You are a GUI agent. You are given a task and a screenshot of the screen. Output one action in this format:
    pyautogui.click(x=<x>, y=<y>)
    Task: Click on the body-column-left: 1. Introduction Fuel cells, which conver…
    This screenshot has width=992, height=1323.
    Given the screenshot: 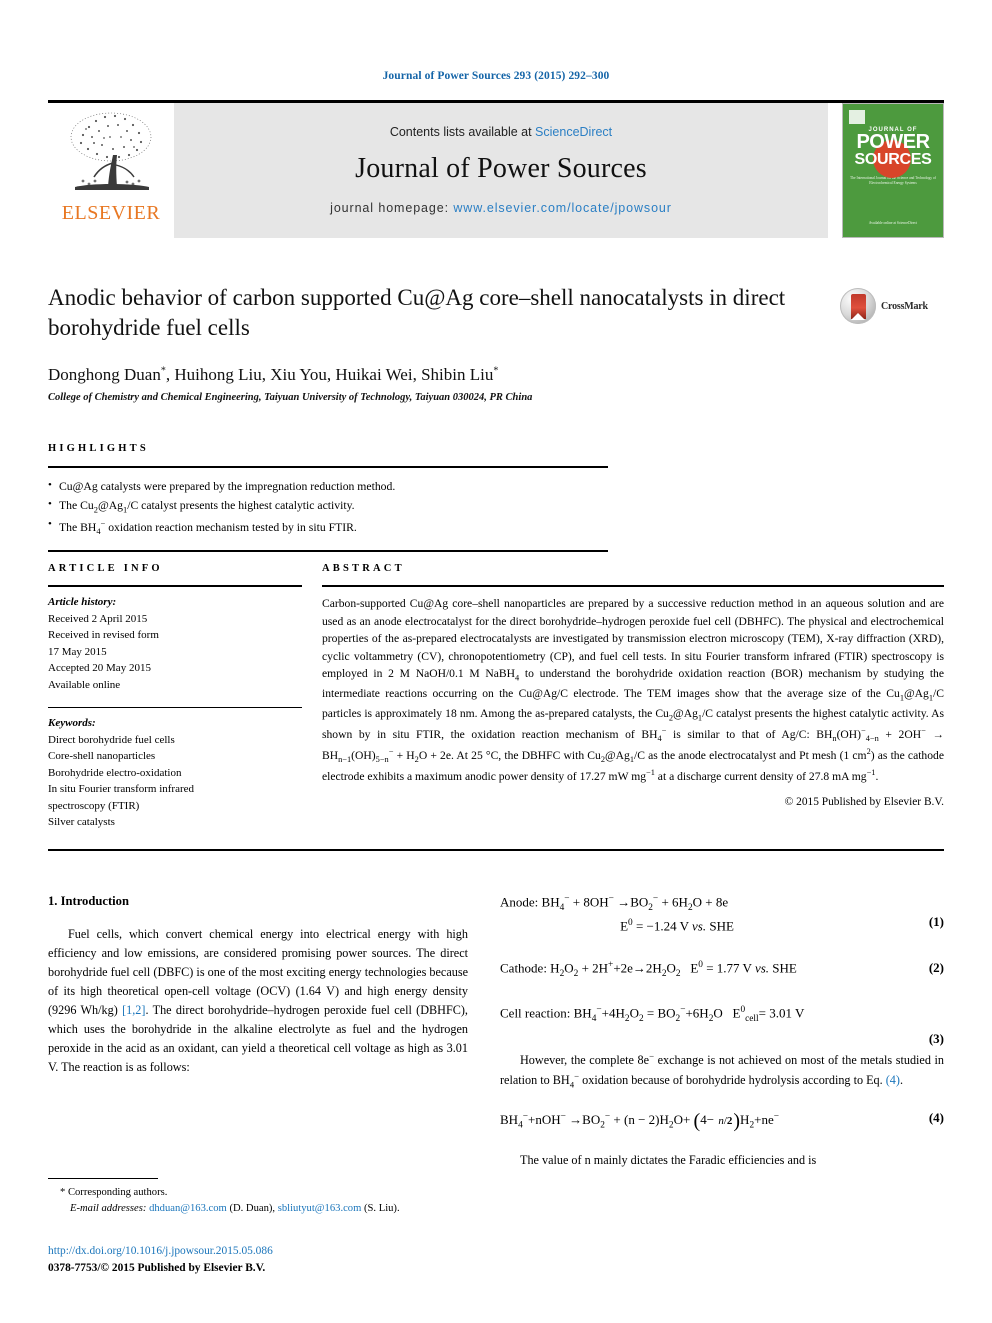 What is the action you would take?
    pyautogui.click(x=258, y=990)
    